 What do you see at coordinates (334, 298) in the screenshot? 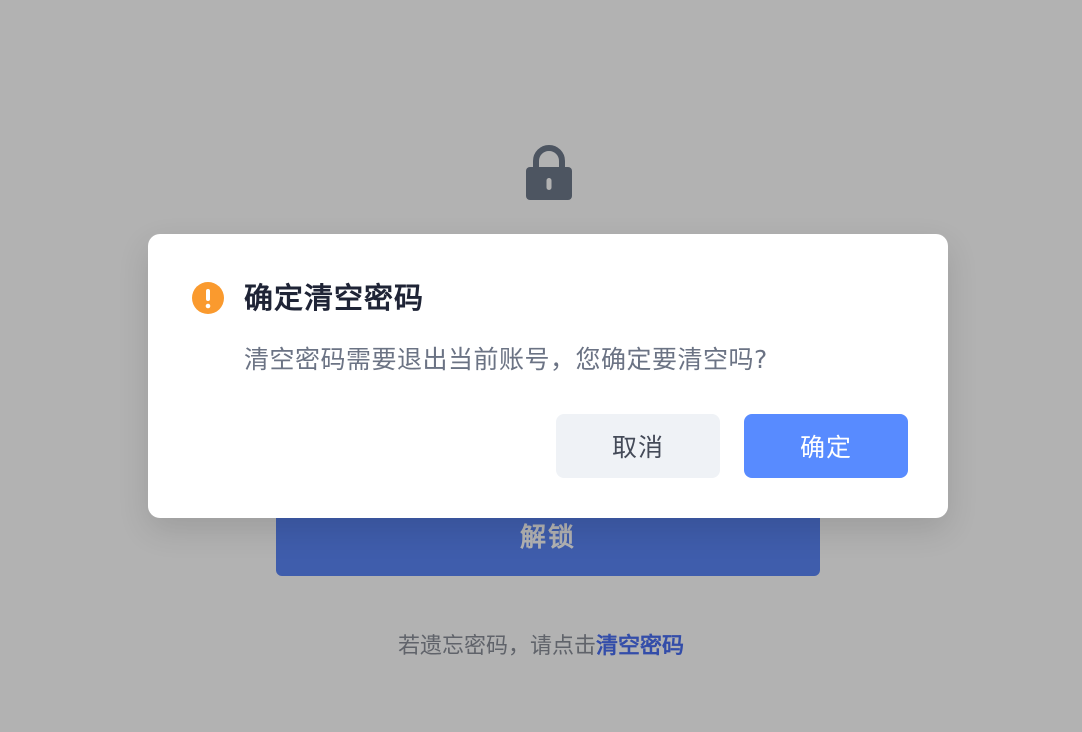
I see `dialog-title: 确定清空密码` at bounding box center [334, 298].